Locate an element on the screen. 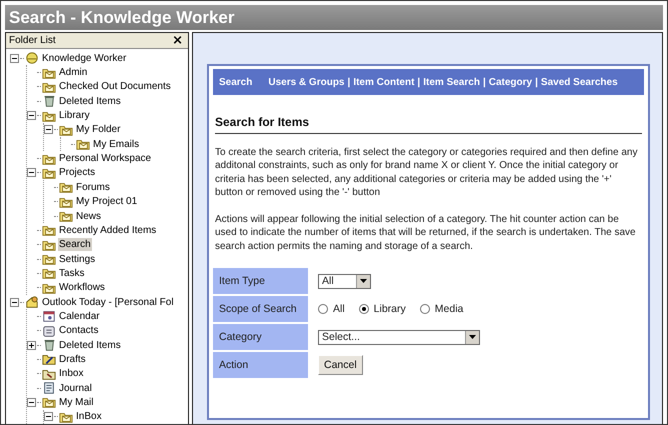  tree-item: Projects is located at coordinates (77, 173).